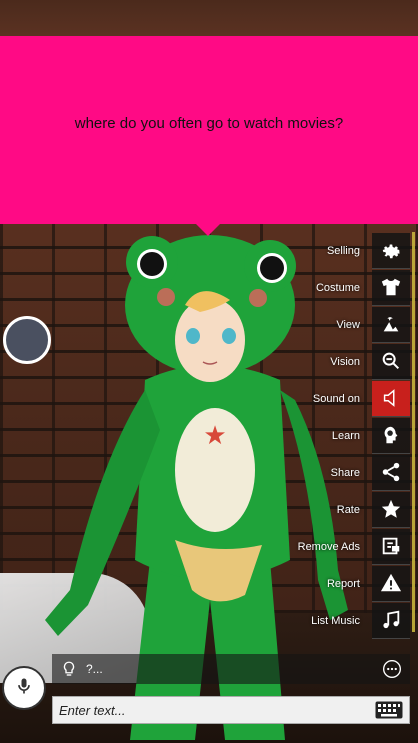 The height and width of the screenshot is (743, 418). Describe the element at coordinates (290, 287) in the screenshot. I see `menu-item-costume: Costume` at that location.